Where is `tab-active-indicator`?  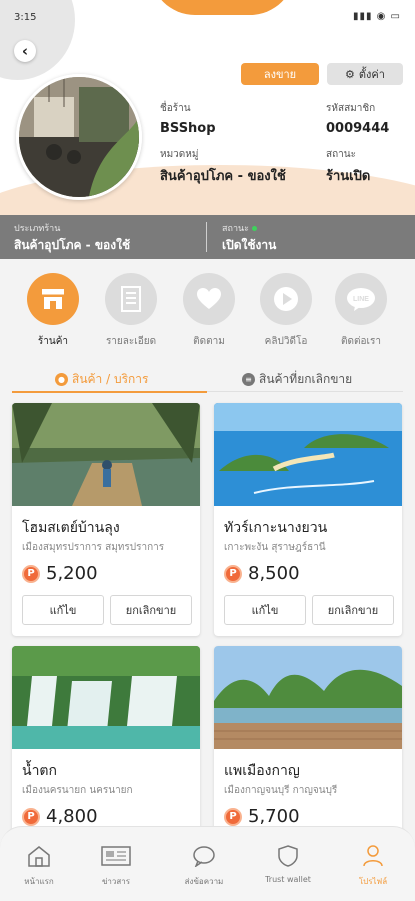 tab-active-indicator is located at coordinates (109, 392).